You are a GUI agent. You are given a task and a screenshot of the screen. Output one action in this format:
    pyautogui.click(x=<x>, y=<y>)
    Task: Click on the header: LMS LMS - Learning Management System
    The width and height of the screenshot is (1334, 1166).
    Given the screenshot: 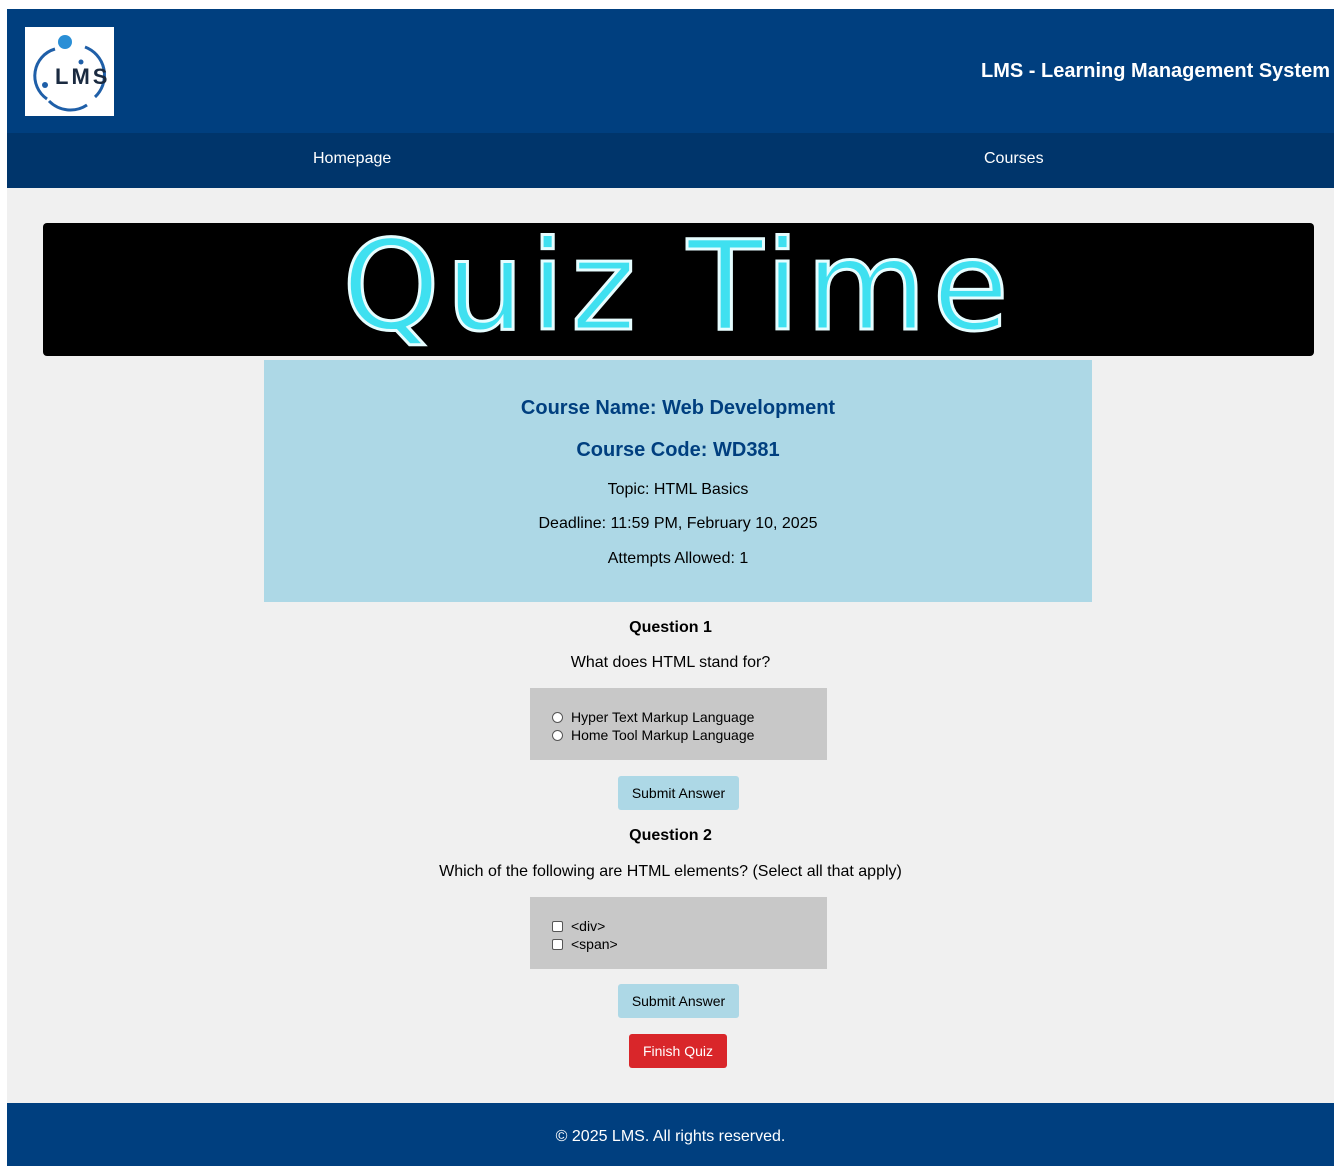 What is the action you would take?
    pyautogui.click(x=670, y=71)
    